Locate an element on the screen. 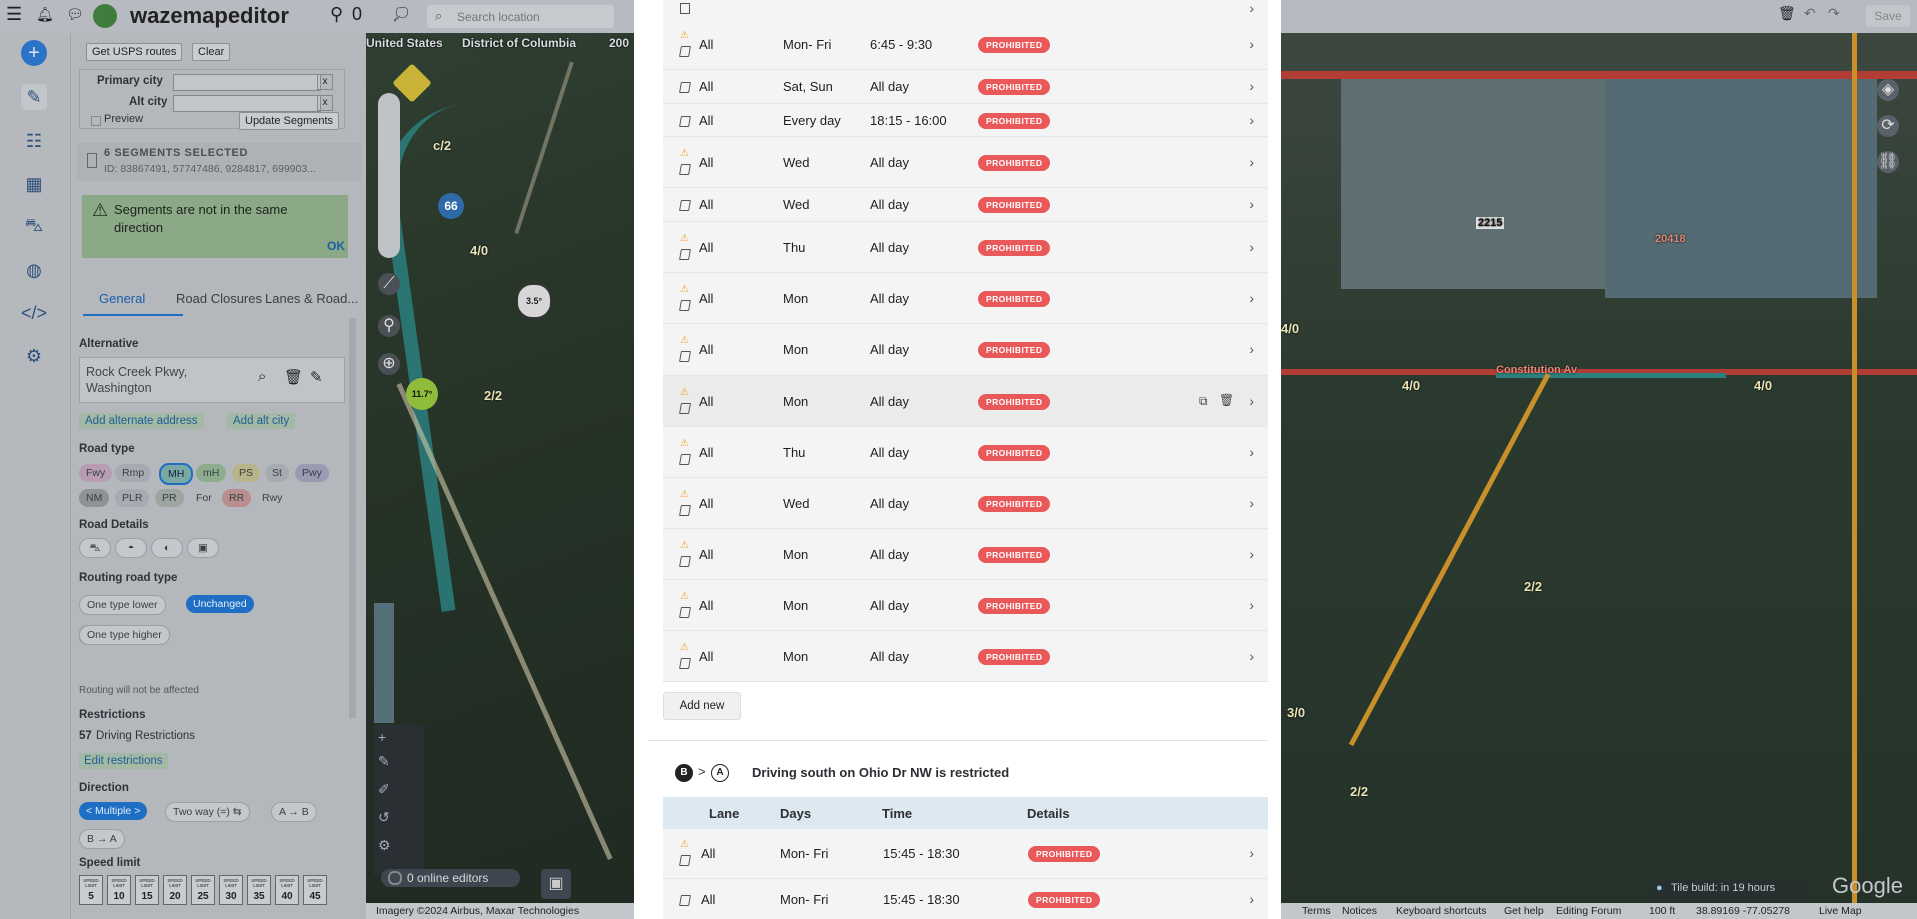  primary-city-clear-button: x is located at coordinates (325, 82).